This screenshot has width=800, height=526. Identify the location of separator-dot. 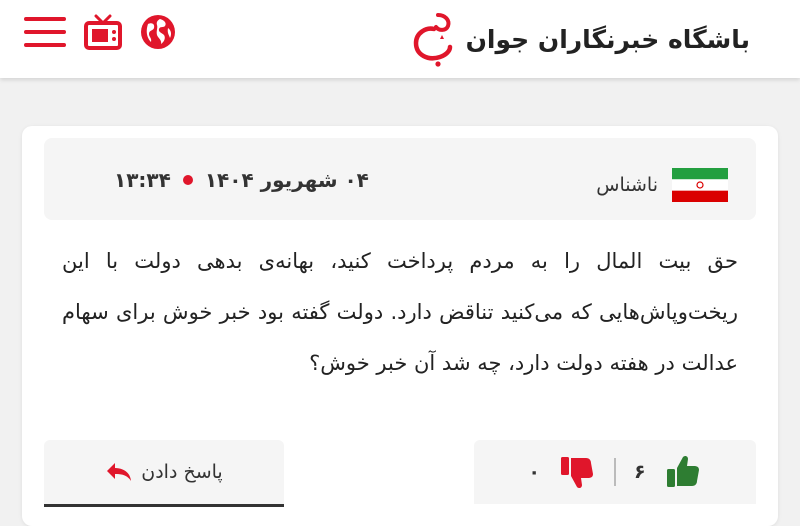
(187, 180).